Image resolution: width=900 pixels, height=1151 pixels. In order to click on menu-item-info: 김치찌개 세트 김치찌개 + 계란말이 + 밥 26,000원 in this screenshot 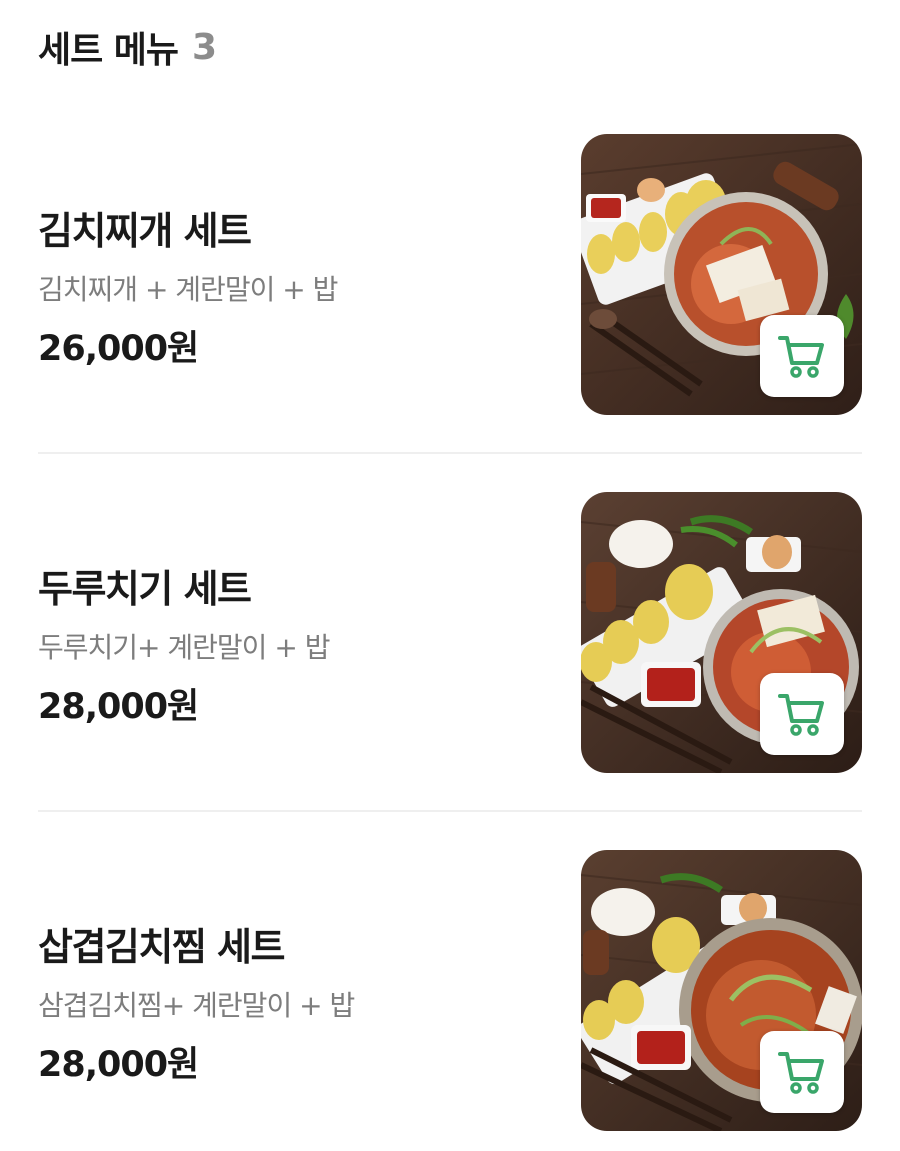, I will do `click(298, 275)`.